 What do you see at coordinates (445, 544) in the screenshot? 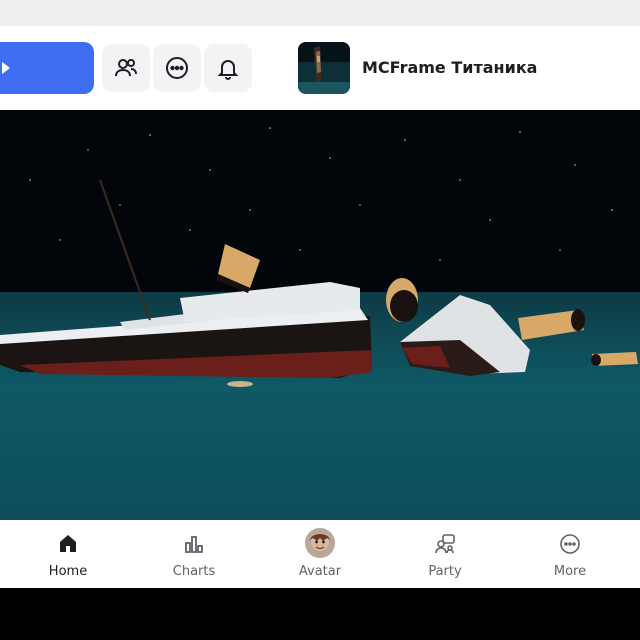
I see `party-icon` at bounding box center [445, 544].